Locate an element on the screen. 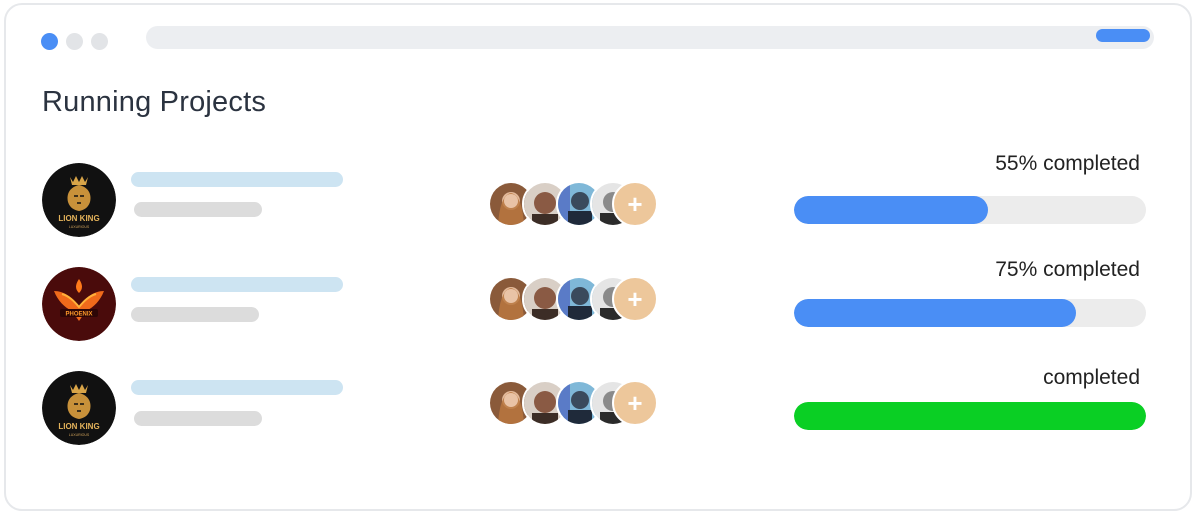 This screenshot has width=1200, height=517. progress-status: completed is located at coordinates (1091, 377).